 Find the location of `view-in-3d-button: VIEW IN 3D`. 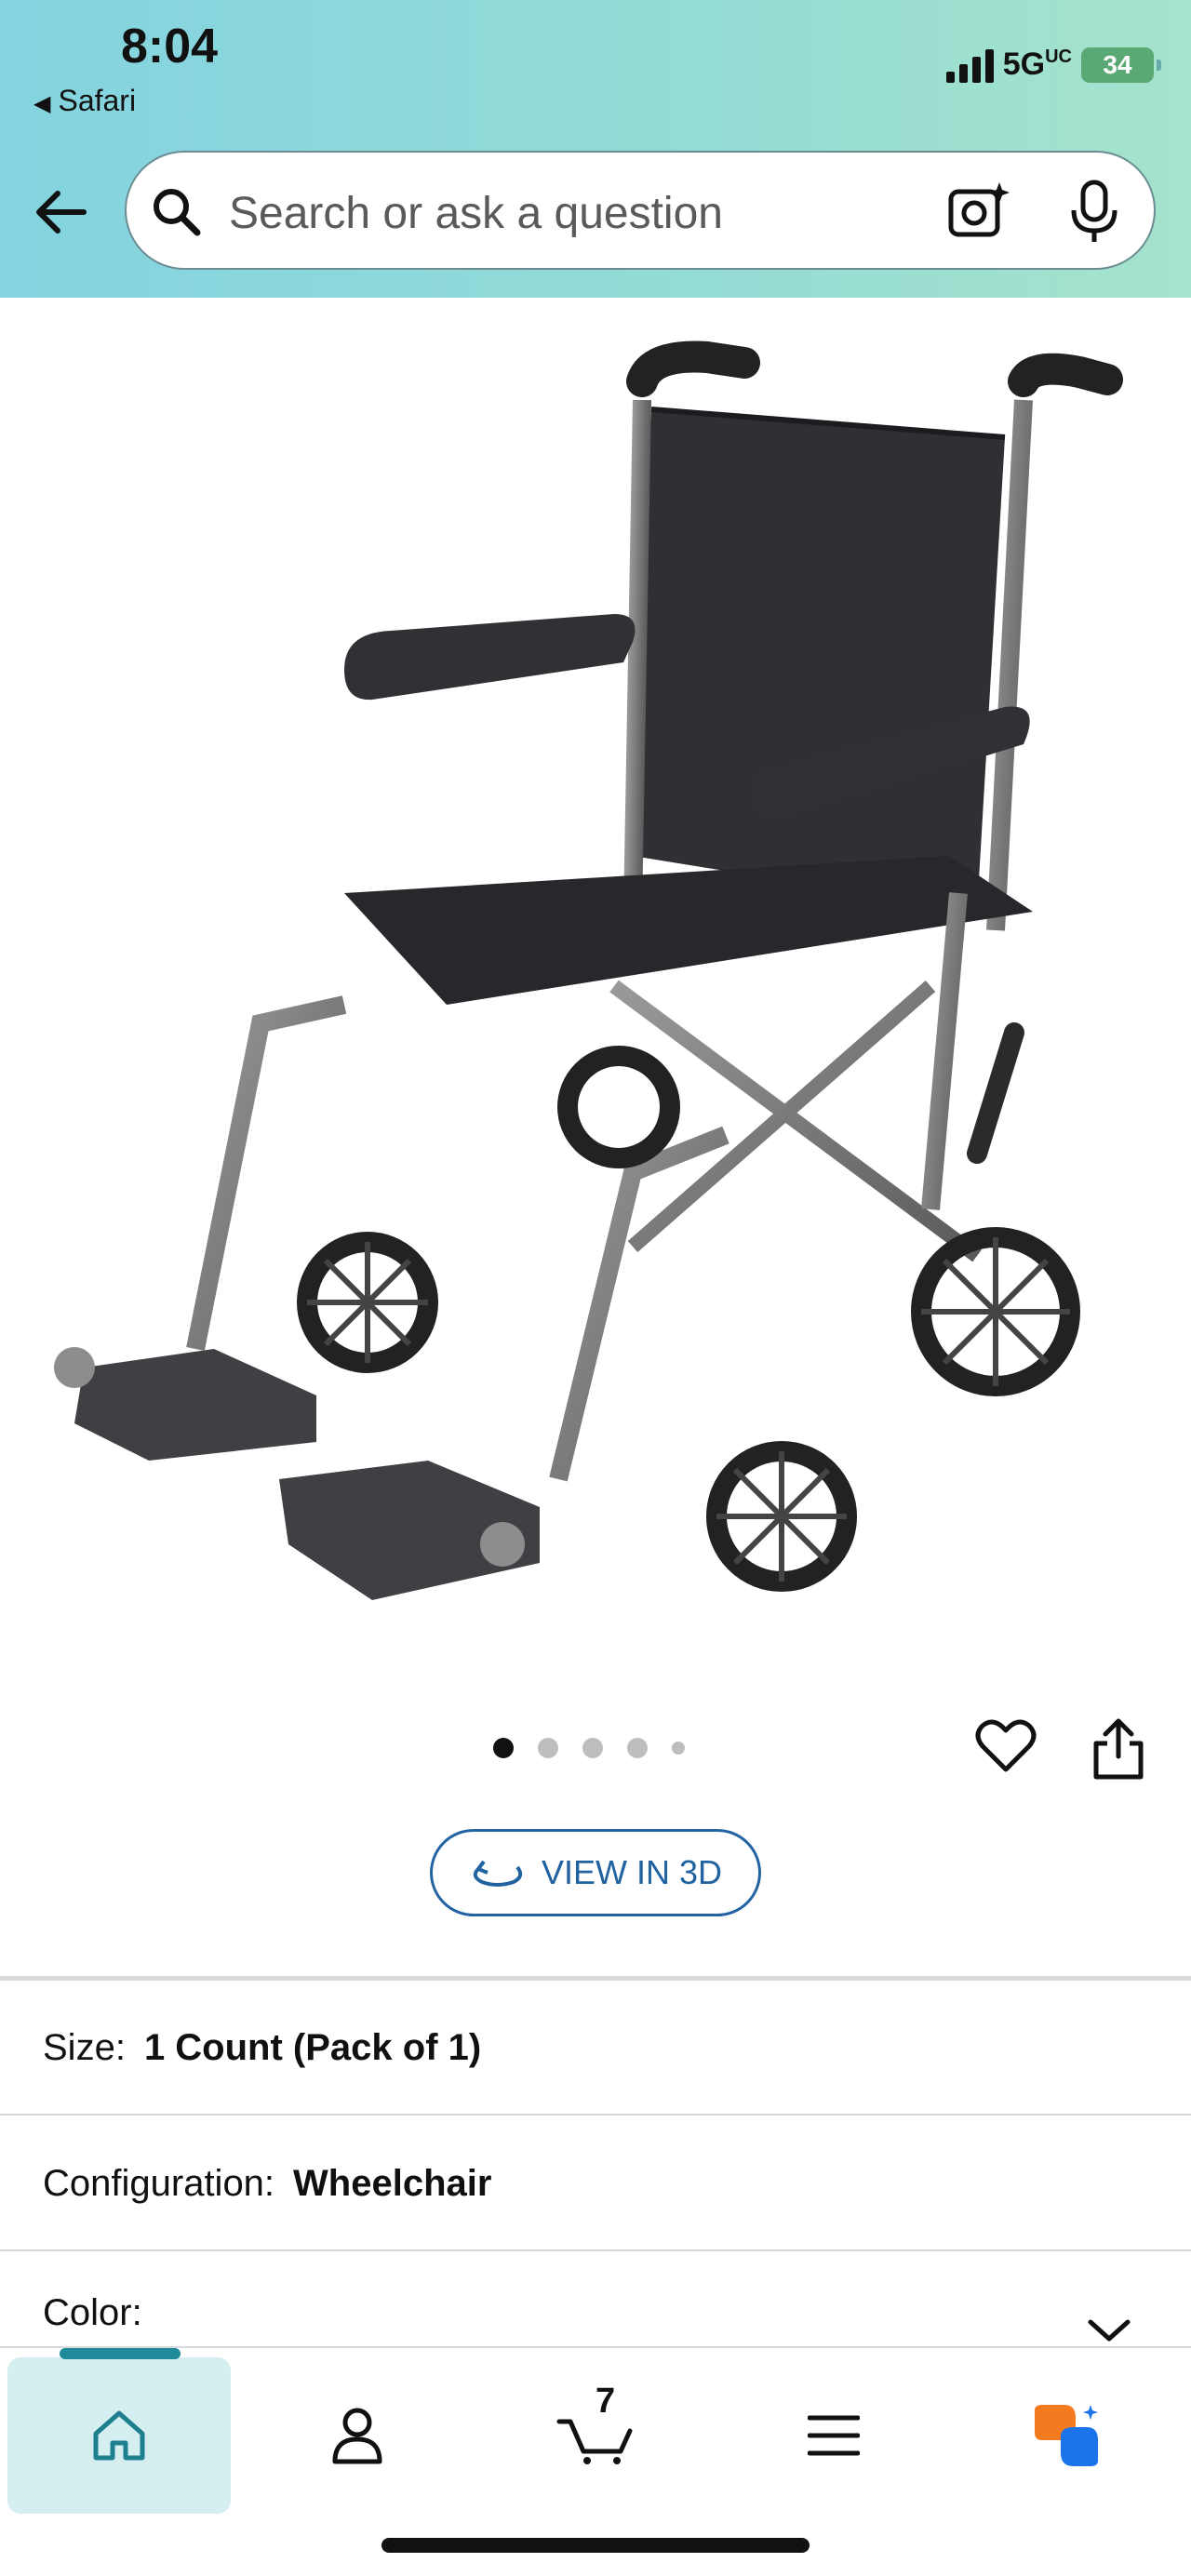

view-in-3d-button: VIEW IN 3D is located at coordinates (595, 1872).